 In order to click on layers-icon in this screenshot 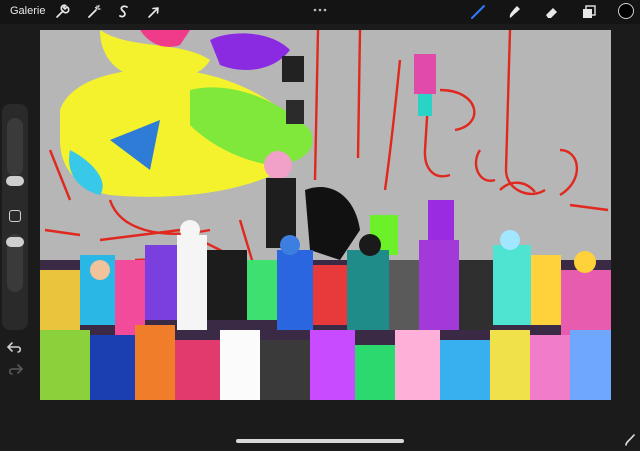, I will do `click(589, 12)`.